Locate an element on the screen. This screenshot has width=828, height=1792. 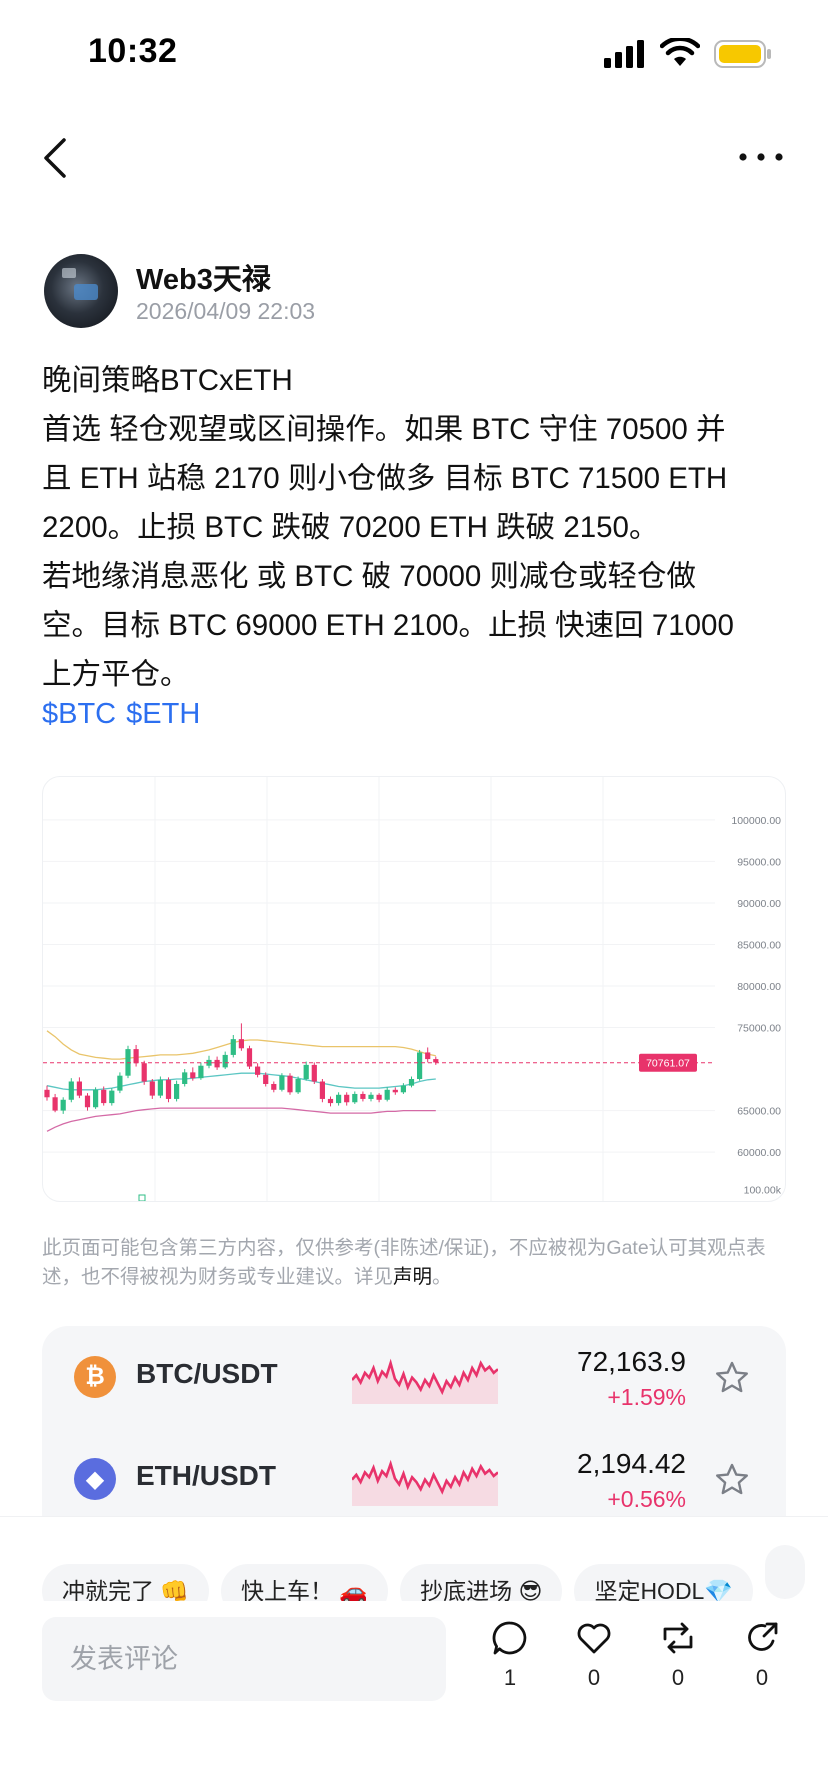
volume-tick-label: 100.00k is located at coordinates (763, 1190).